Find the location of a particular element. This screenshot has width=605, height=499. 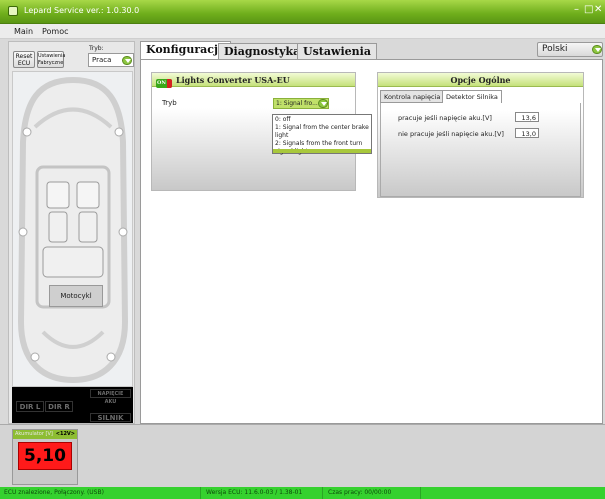

lights-converter-header: ON Lights Converter USA-EU is located at coordinates (253, 80).